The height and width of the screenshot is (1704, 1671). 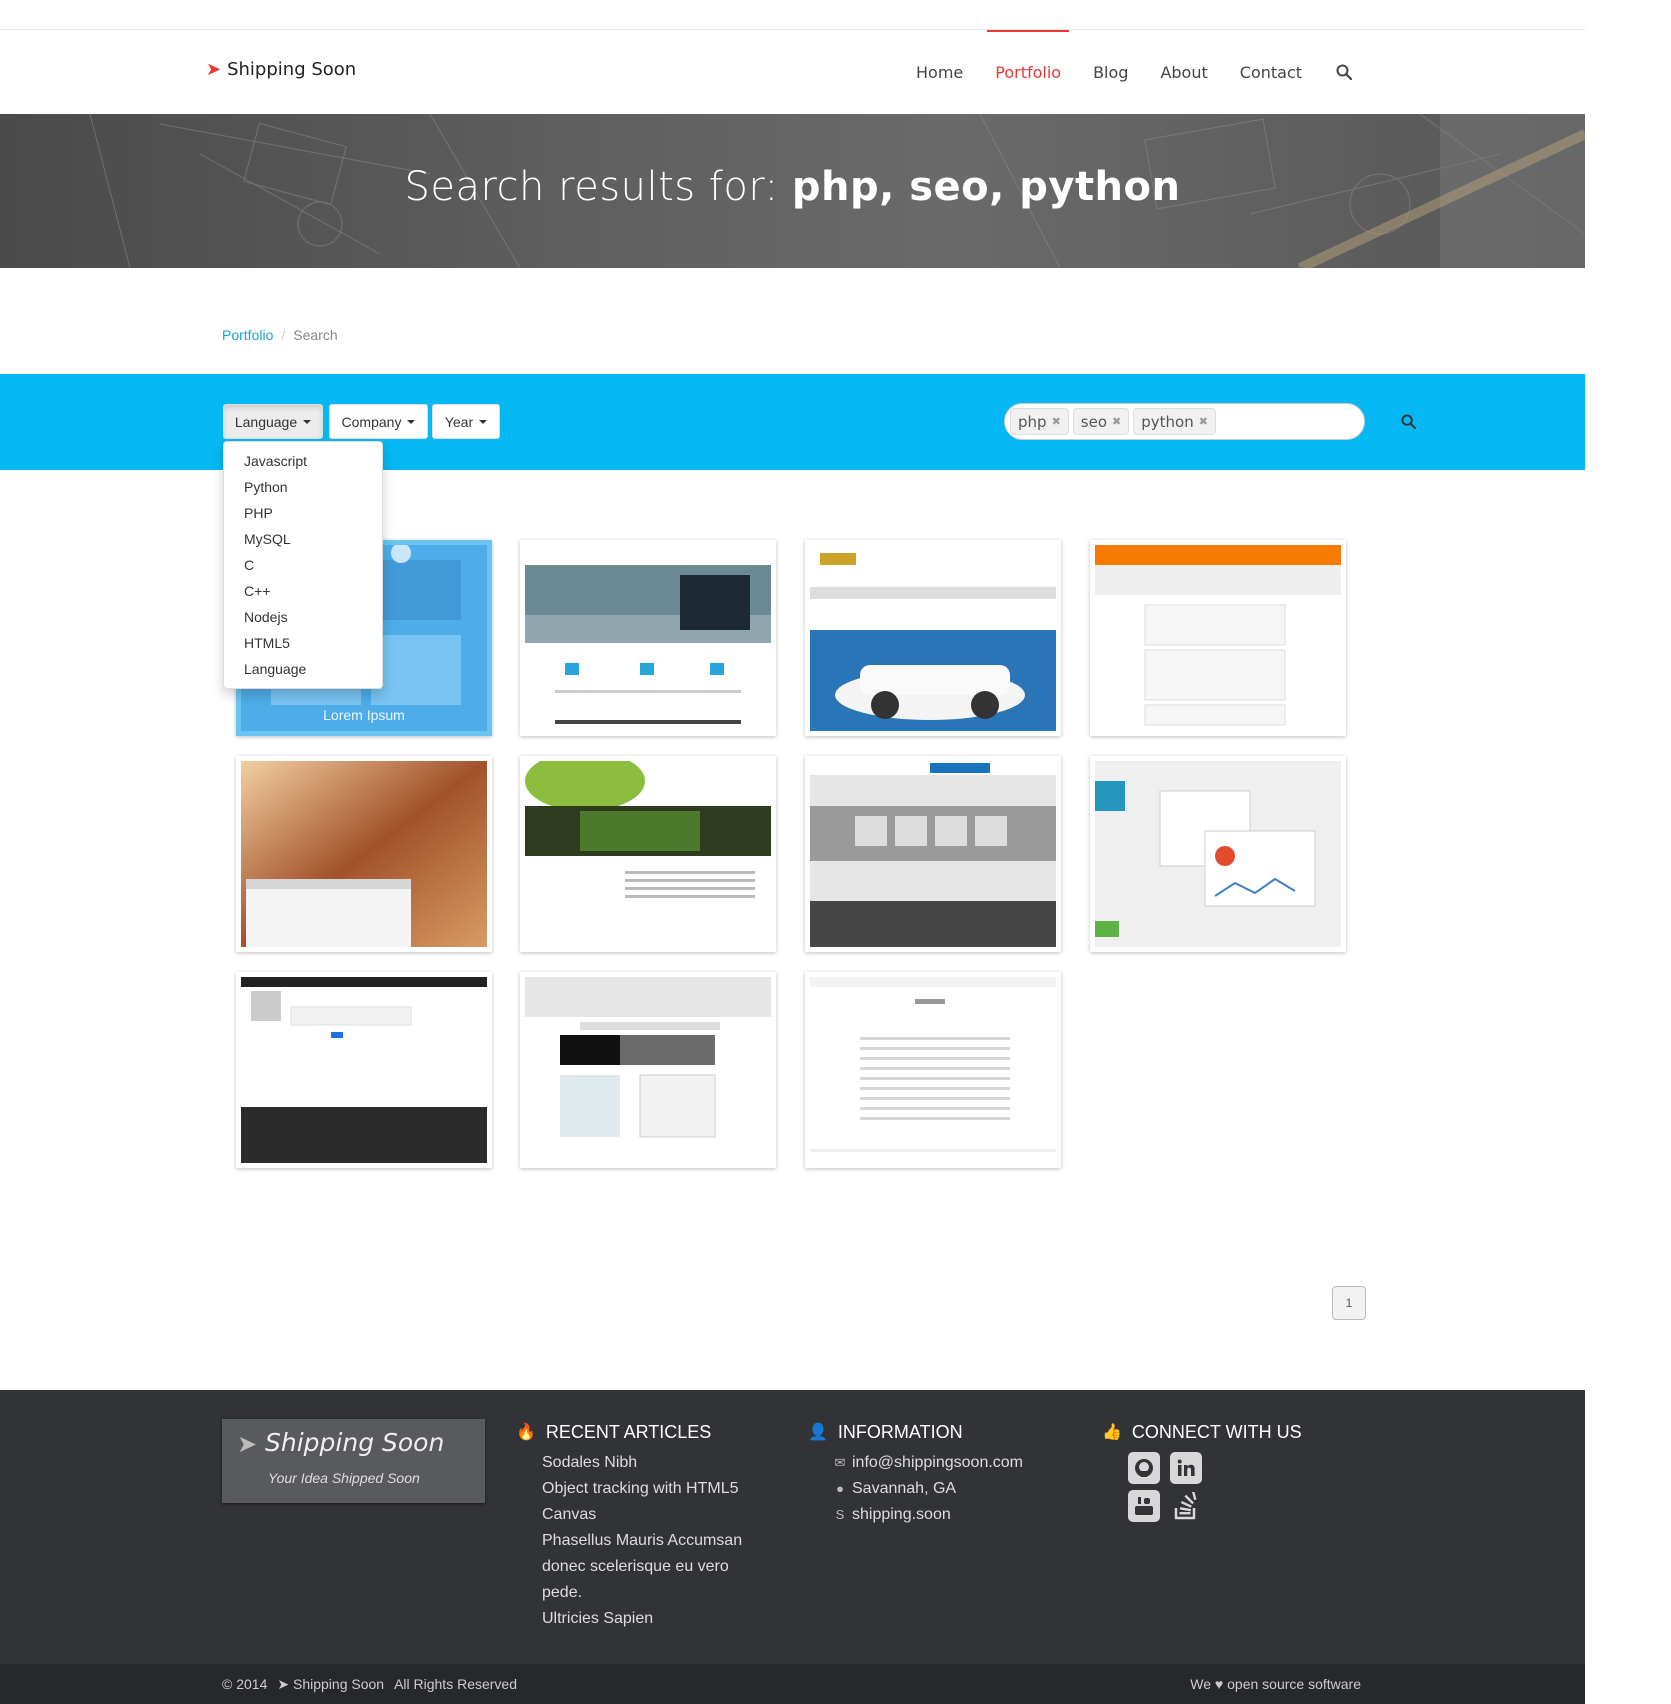 What do you see at coordinates (1094, 421) in the screenshot?
I see `tag-label: seo` at bounding box center [1094, 421].